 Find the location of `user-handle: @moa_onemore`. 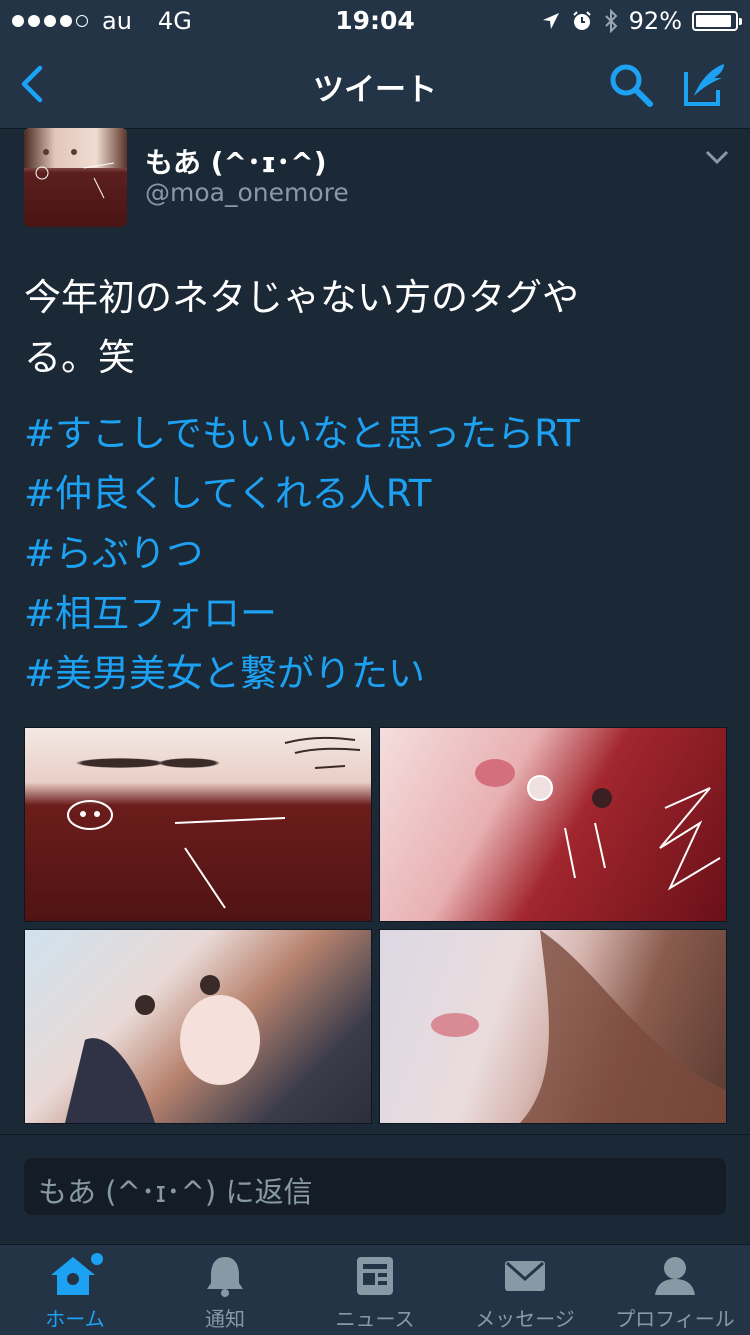

user-handle: @moa_onemore is located at coordinates (247, 192).